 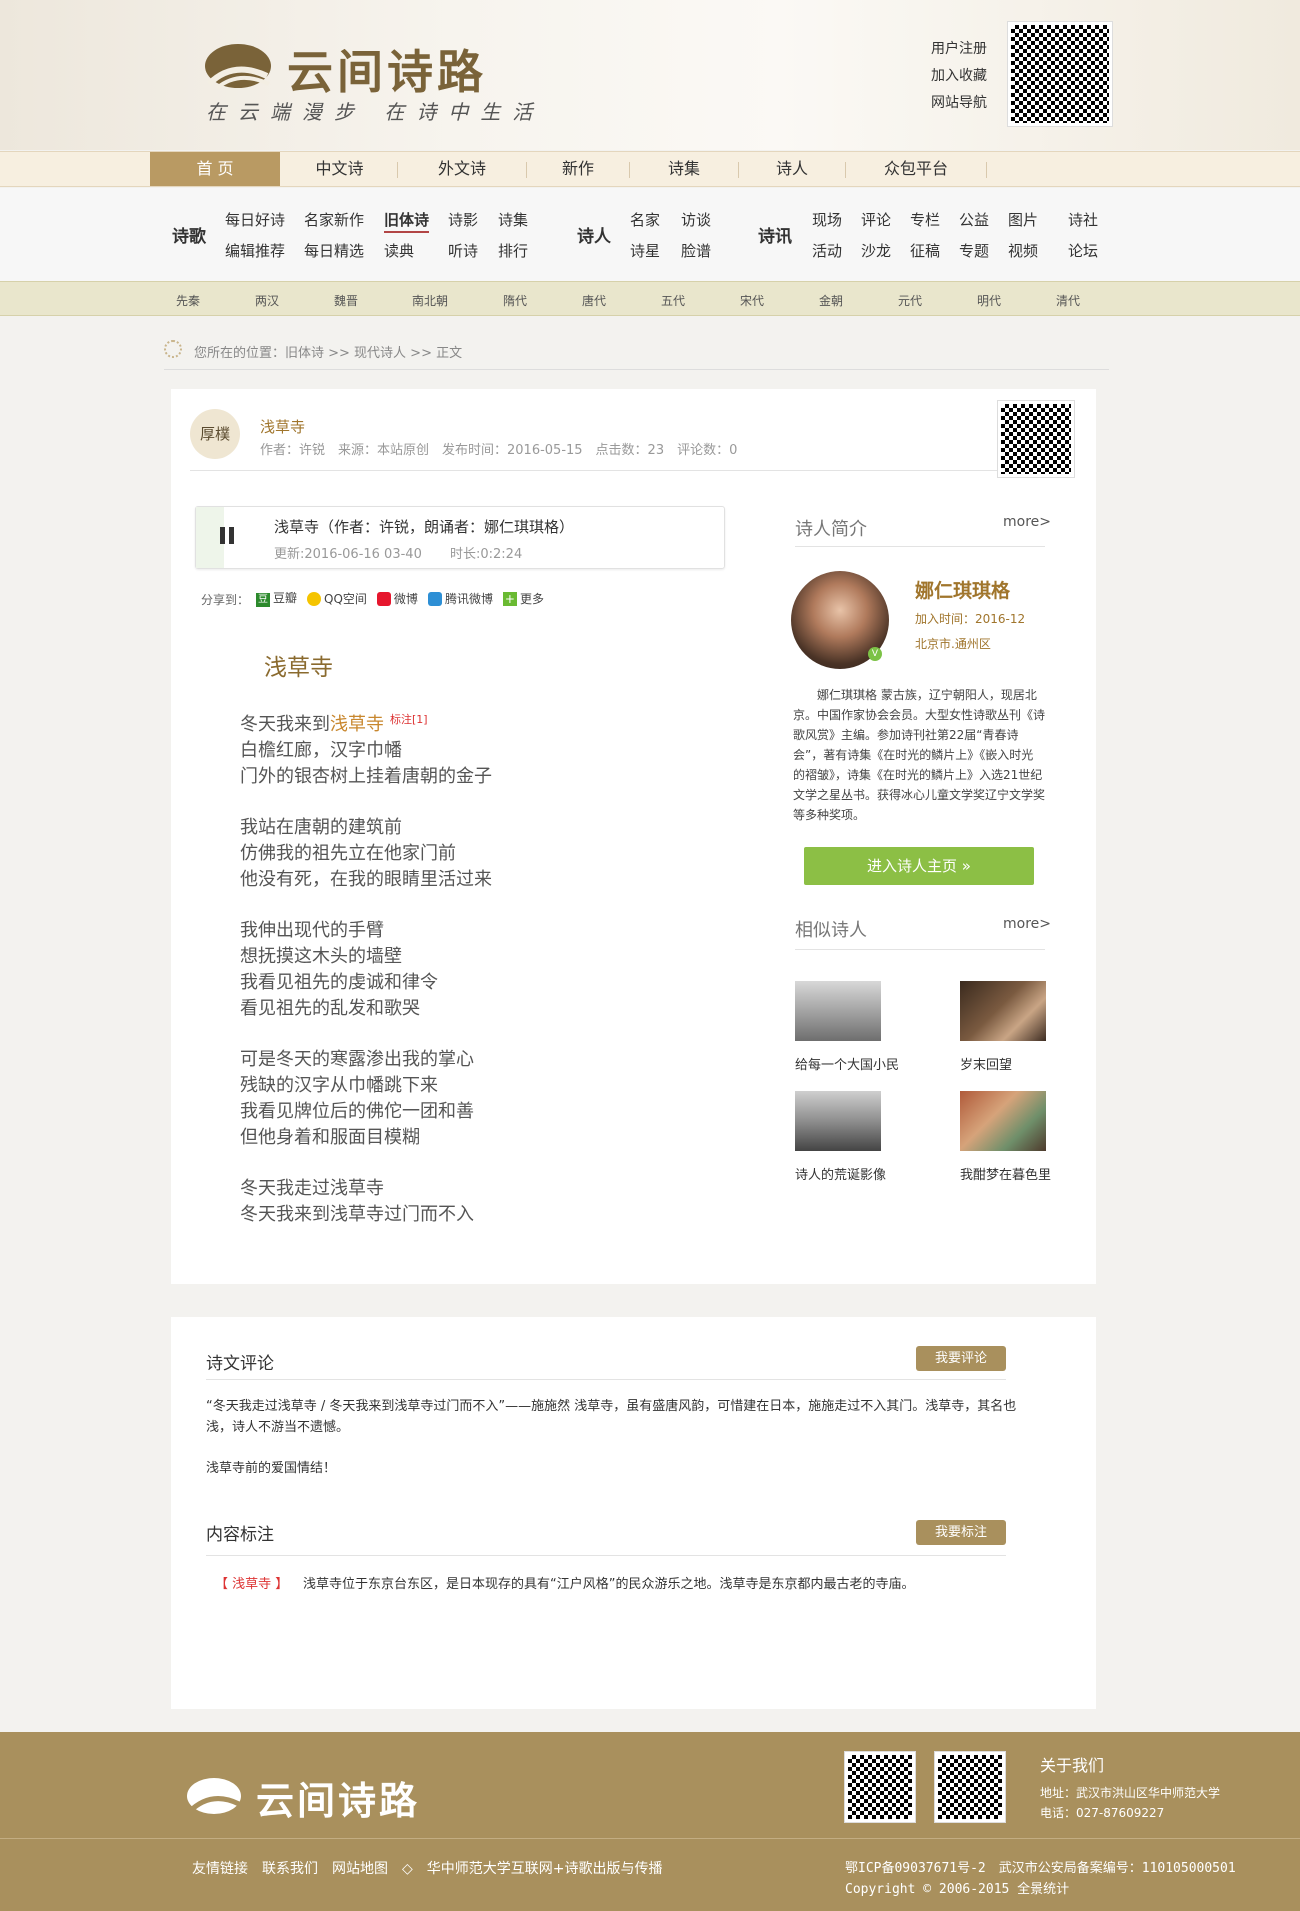 What do you see at coordinates (214, 1796) in the screenshot?
I see `footer-cloud-logo-icon` at bounding box center [214, 1796].